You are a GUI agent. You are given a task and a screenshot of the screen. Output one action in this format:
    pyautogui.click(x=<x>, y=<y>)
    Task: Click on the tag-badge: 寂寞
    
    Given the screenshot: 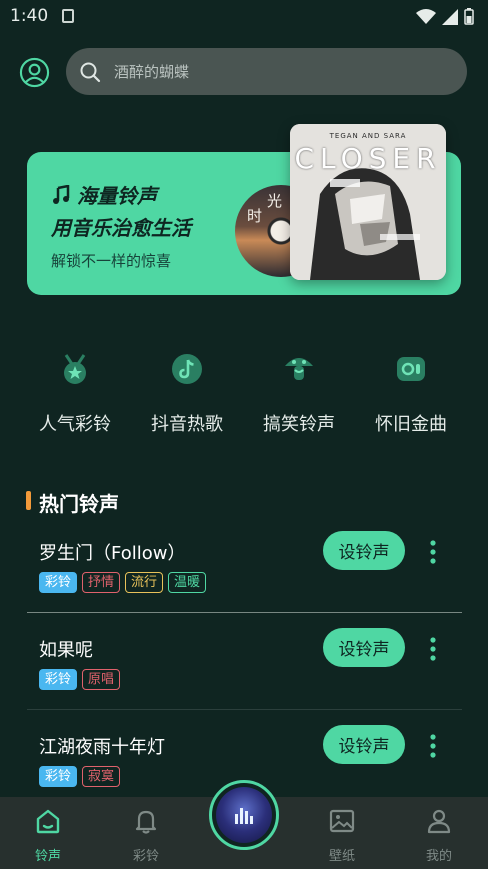 What is the action you would take?
    pyautogui.click(x=101, y=776)
    